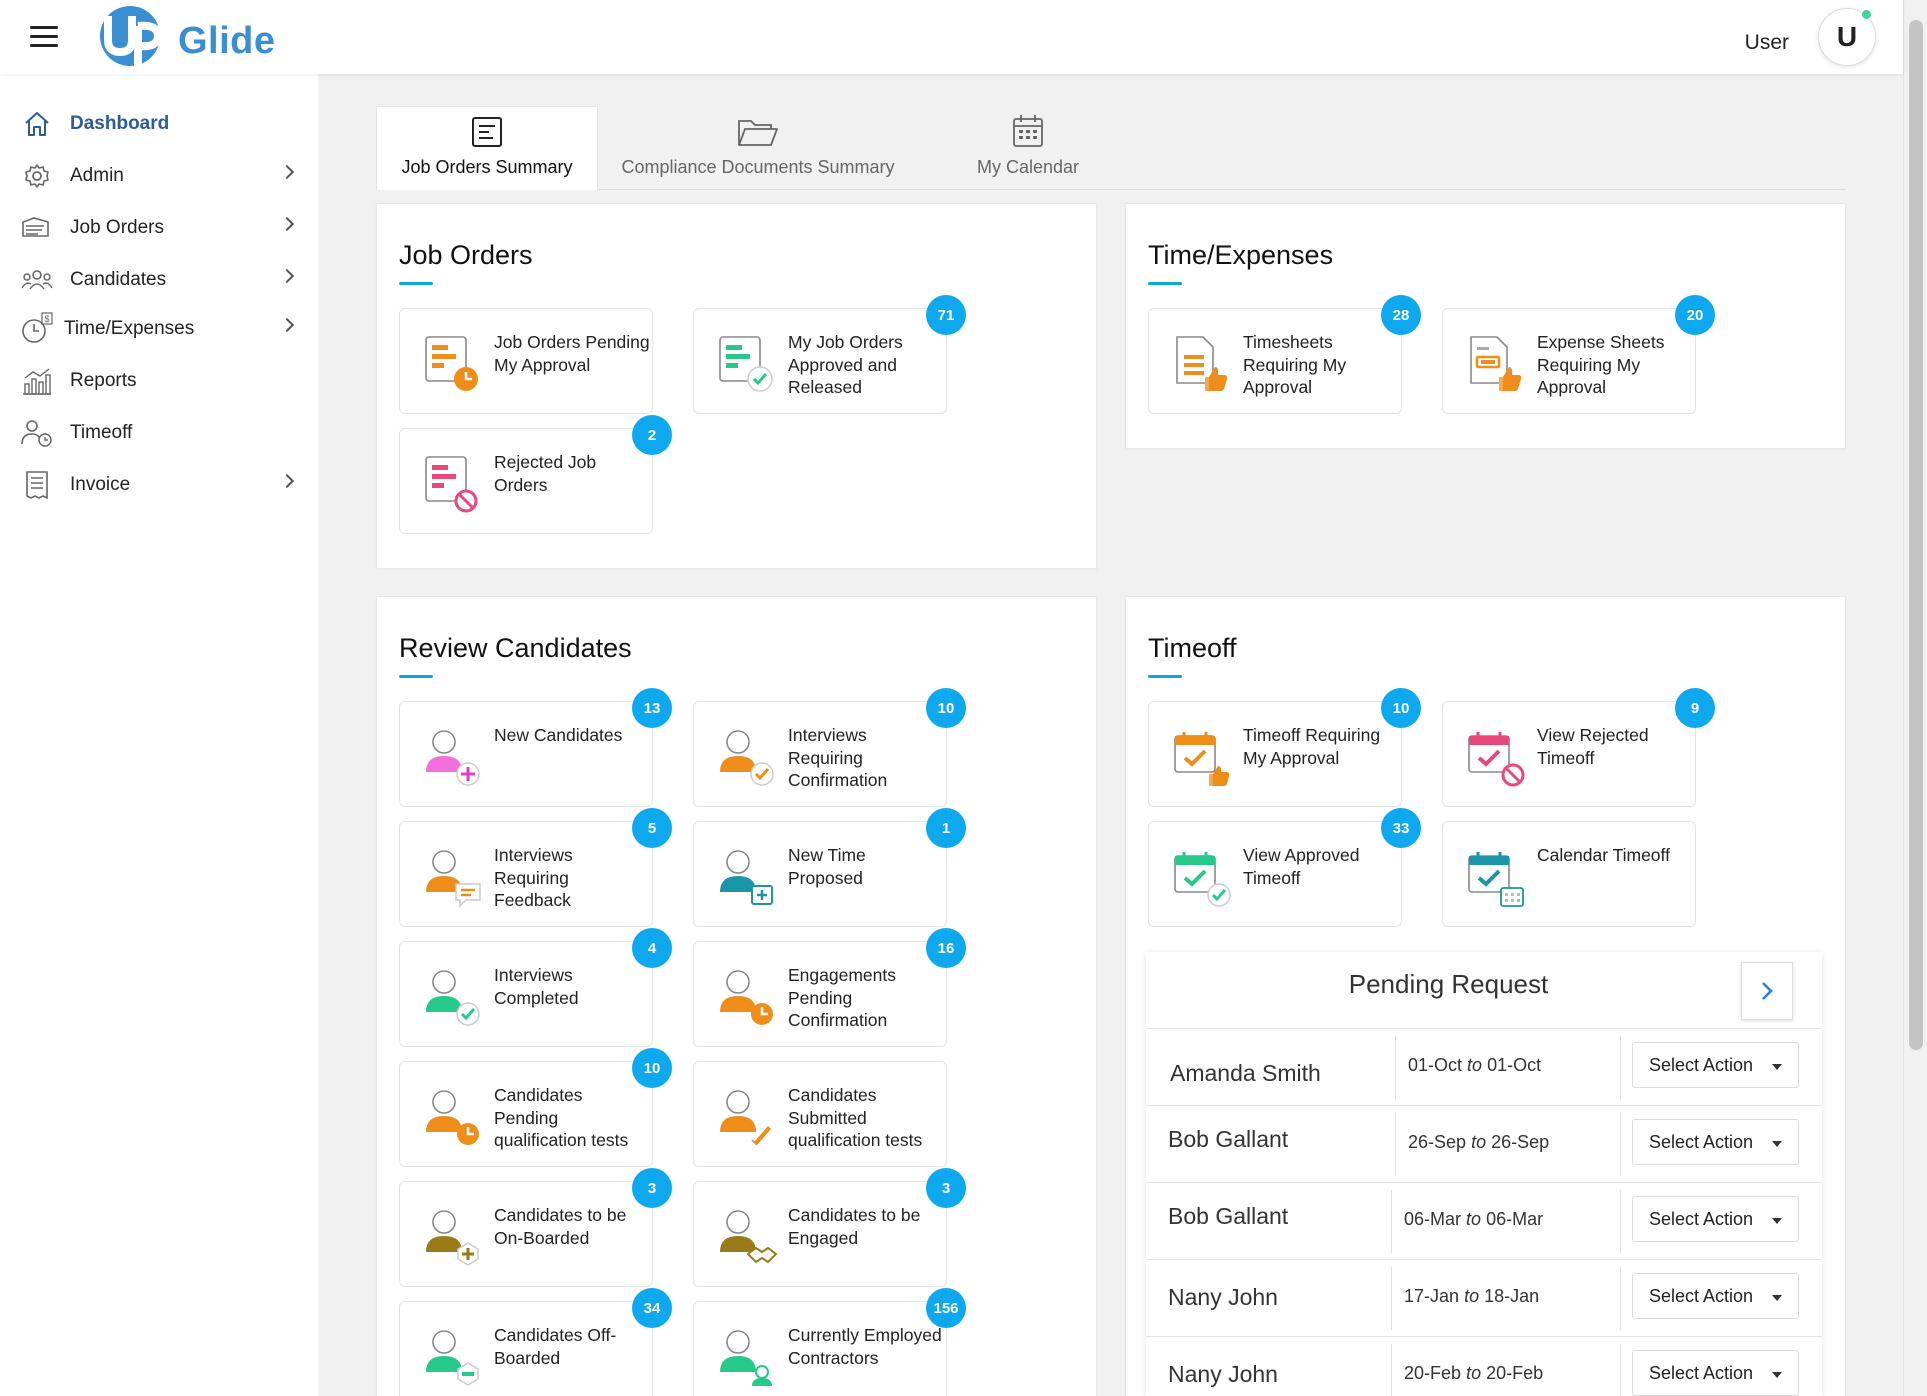 The width and height of the screenshot is (1927, 1396). What do you see at coordinates (829, 747) in the screenshot?
I see `tile-interviews-requiring-confirmation: Interviews Requiring Confirmation 10` at bounding box center [829, 747].